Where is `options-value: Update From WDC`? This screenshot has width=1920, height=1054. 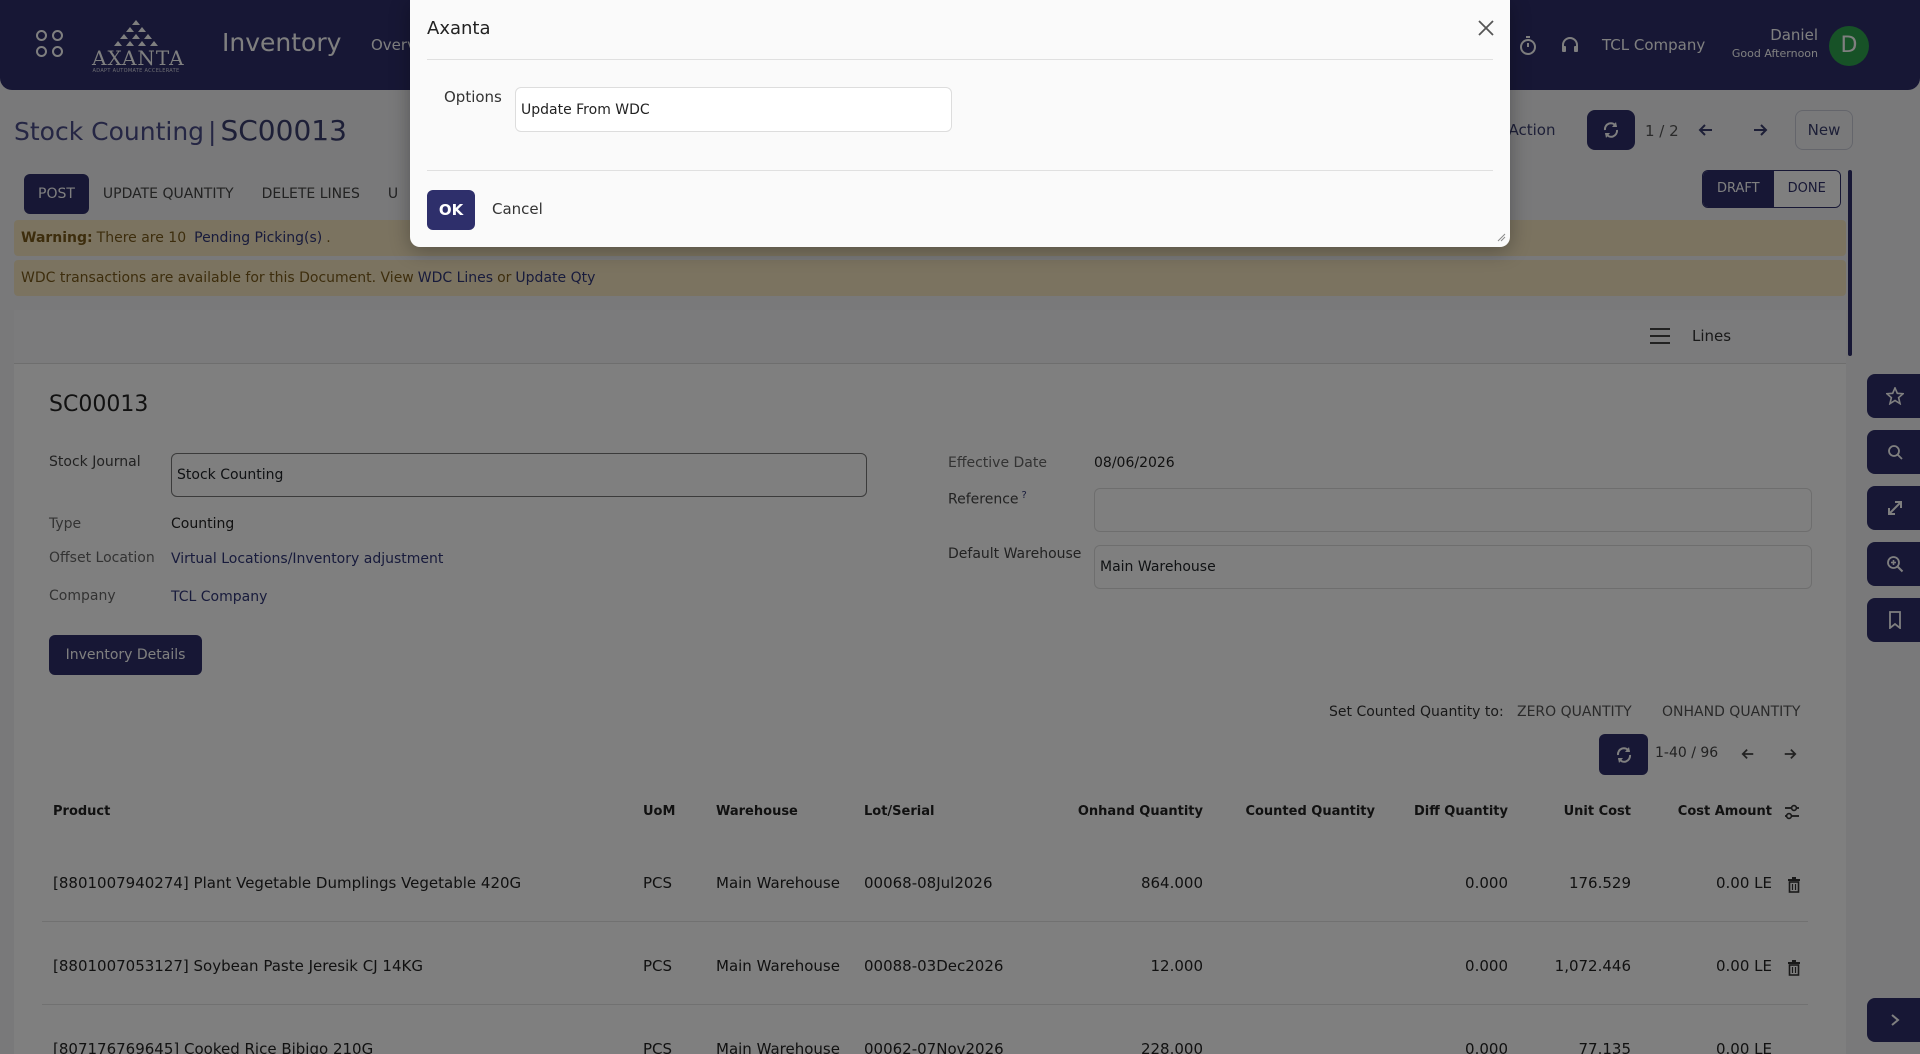 options-value: Update From WDC is located at coordinates (585, 109).